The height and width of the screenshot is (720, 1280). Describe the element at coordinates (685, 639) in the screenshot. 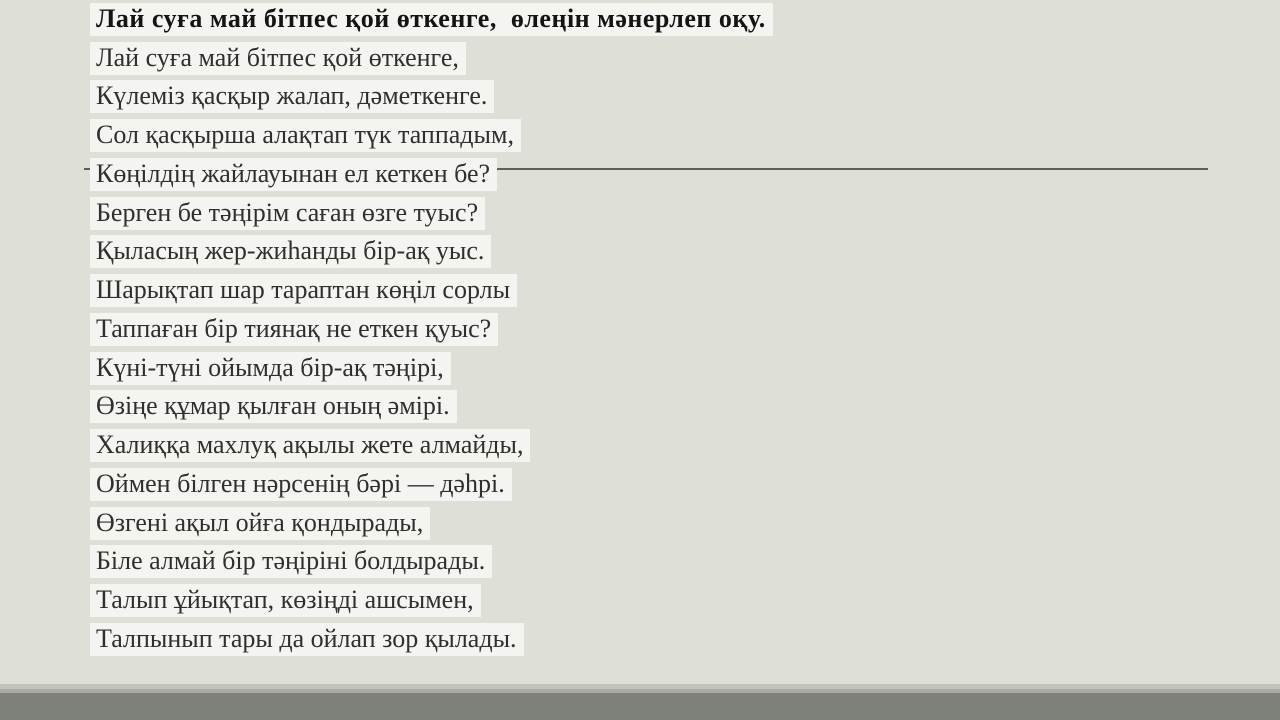

I see `poem-line: Талпынып тары да ойлап зор қылады.` at that location.